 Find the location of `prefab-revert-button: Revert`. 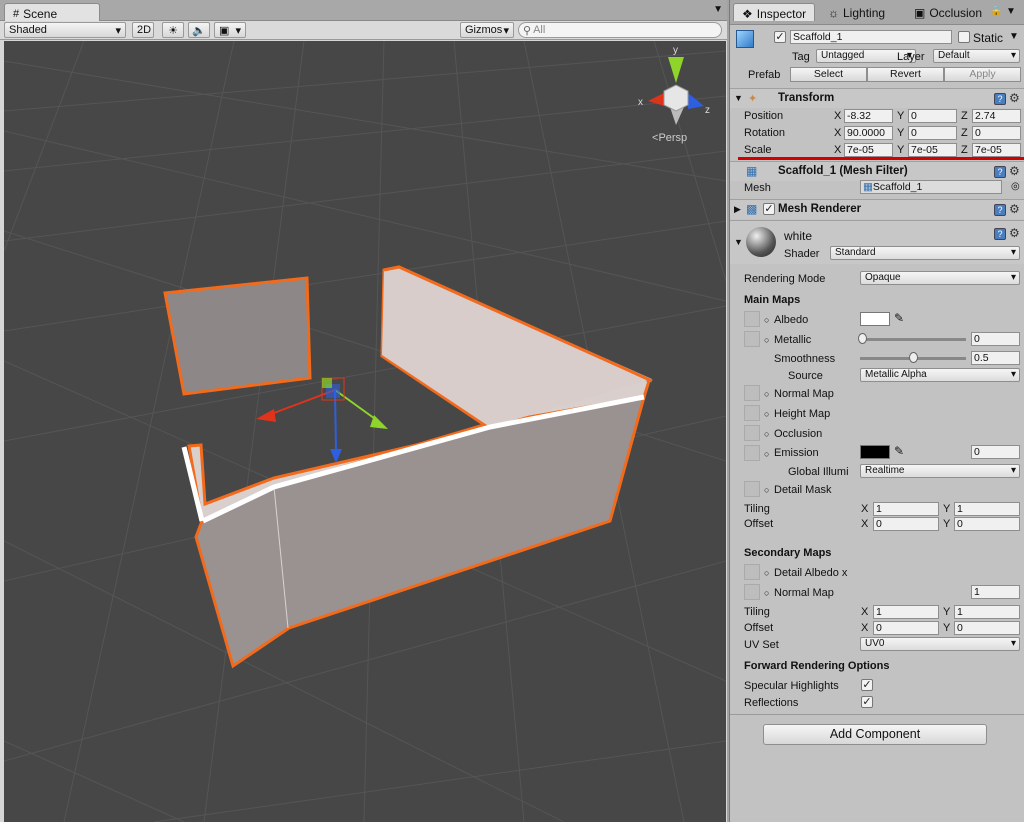

prefab-revert-button: Revert is located at coordinates (905, 74).